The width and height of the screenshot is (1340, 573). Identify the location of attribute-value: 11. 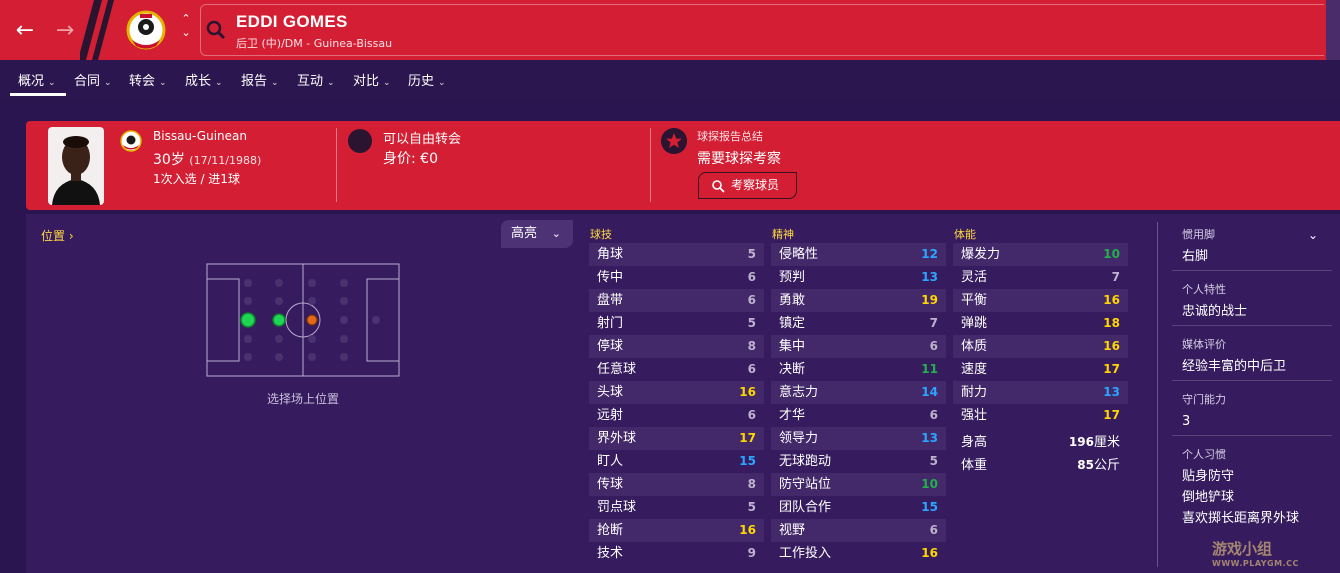
(929, 369).